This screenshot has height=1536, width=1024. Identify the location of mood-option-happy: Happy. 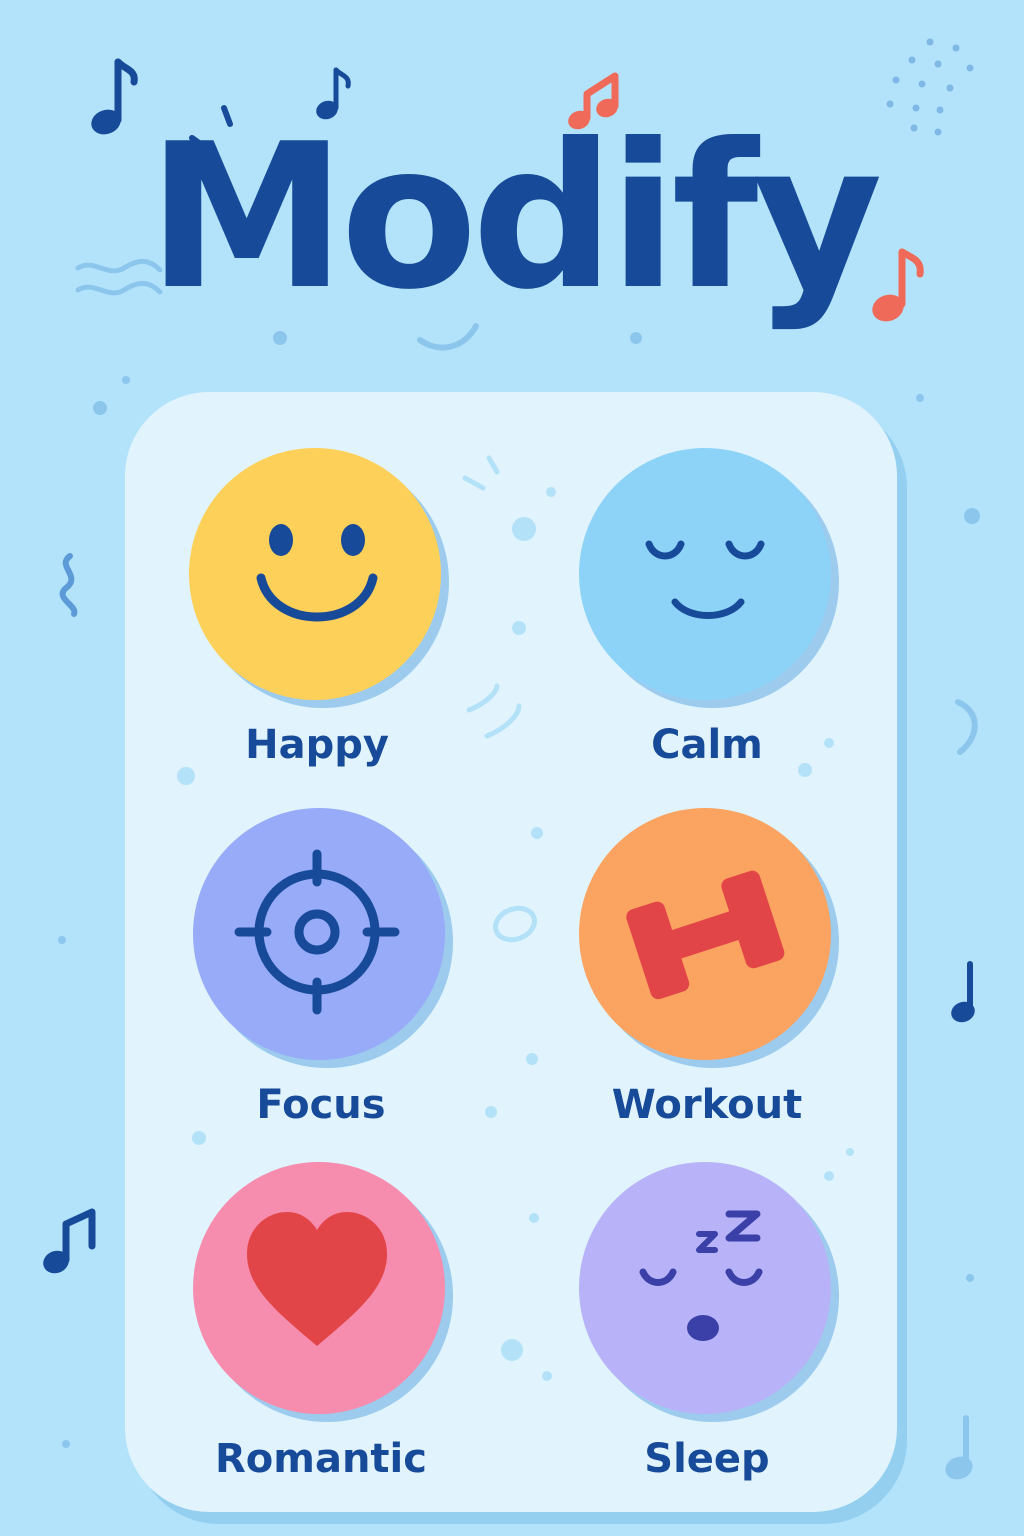
(319, 613).